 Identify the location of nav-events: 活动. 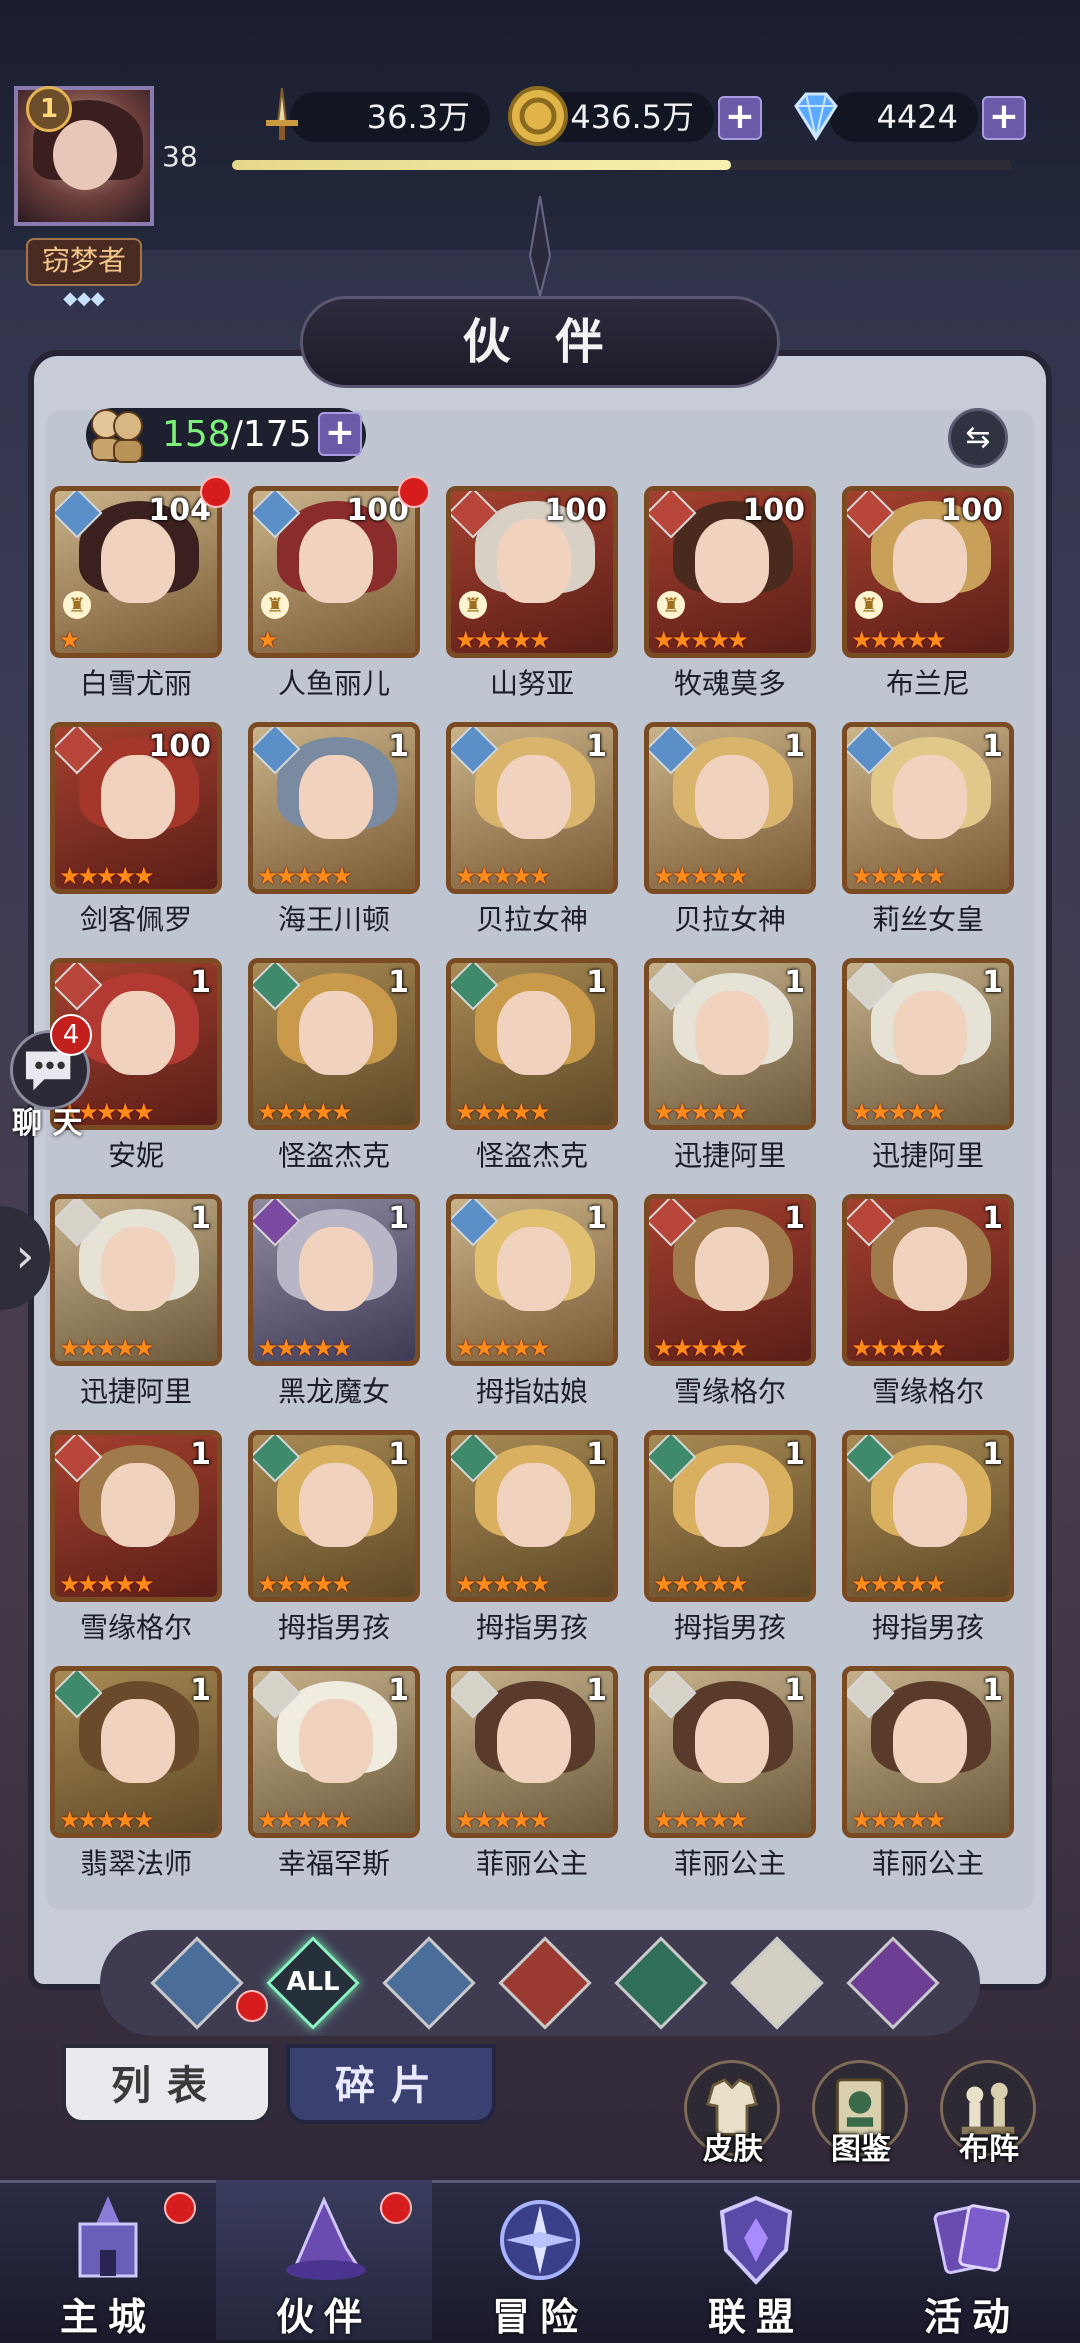
(972, 2260).